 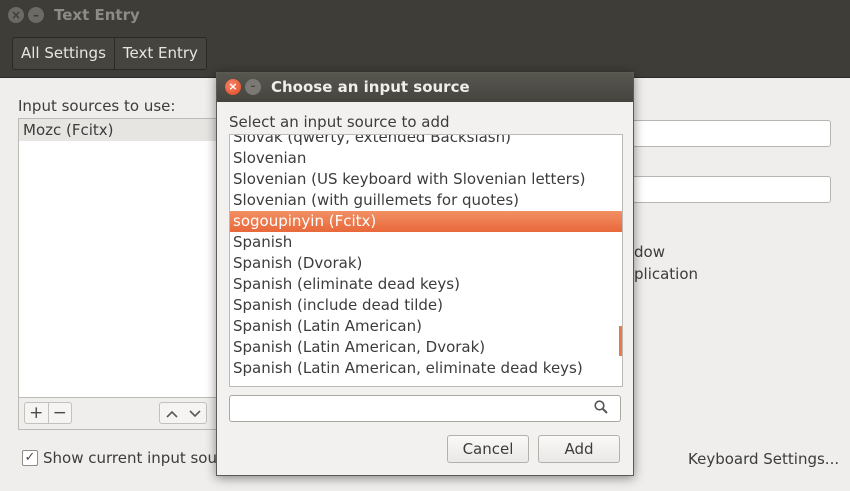 I want to click on add-source-button: +, so click(x=37, y=413).